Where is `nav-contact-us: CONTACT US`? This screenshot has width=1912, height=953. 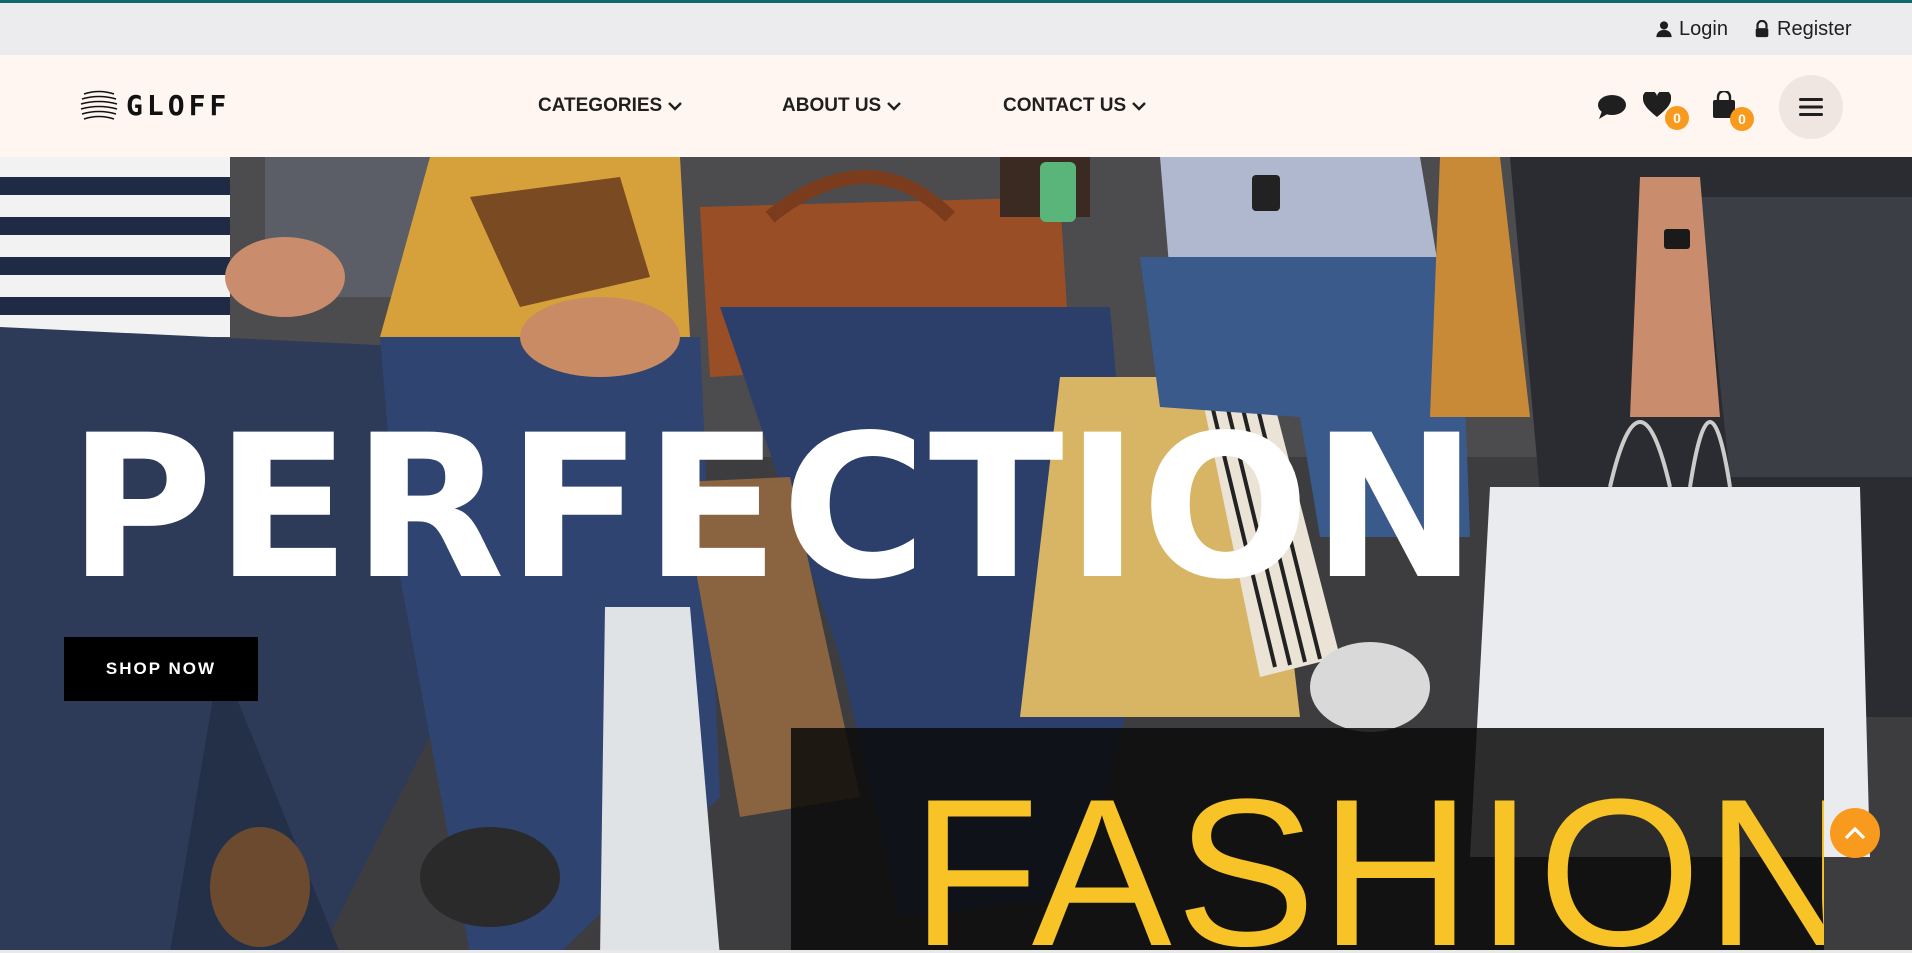
nav-contact-us: CONTACT US is located at coordinates (1074, 106).